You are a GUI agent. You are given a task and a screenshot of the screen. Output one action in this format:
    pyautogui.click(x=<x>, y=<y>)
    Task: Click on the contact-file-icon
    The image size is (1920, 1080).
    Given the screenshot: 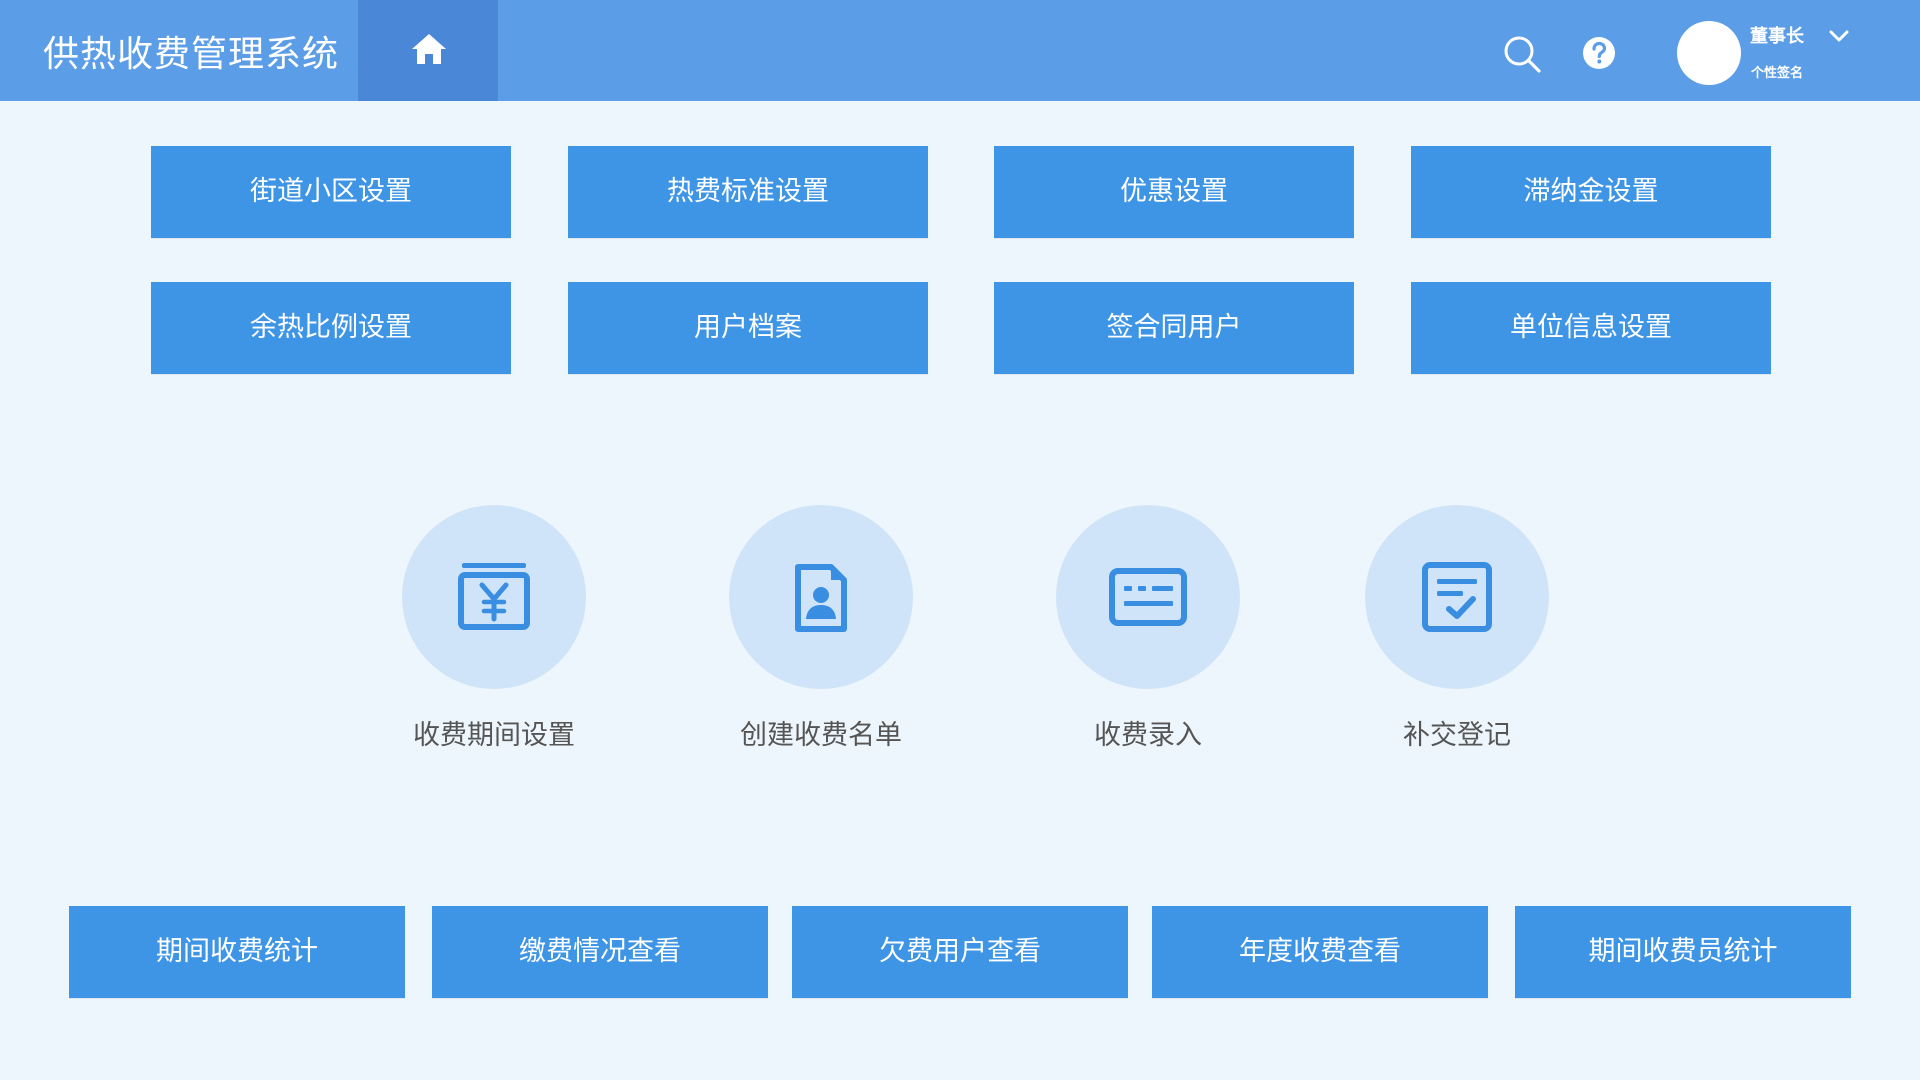 What is the action you would take?
    pyautogui.click(x=821, y=598)
    